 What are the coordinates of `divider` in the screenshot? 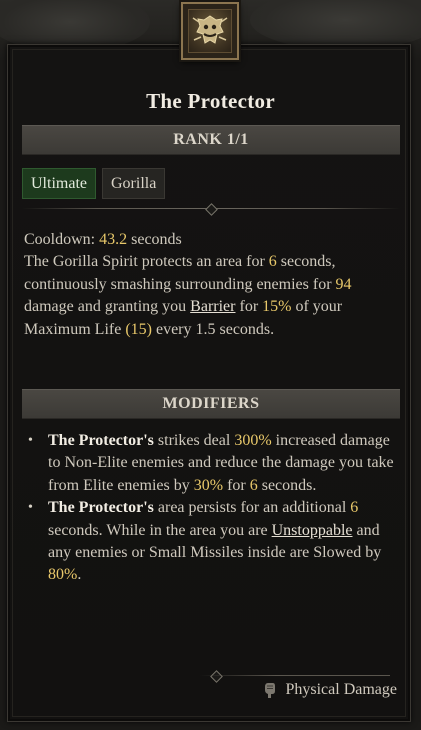 It's located at (211, 209).